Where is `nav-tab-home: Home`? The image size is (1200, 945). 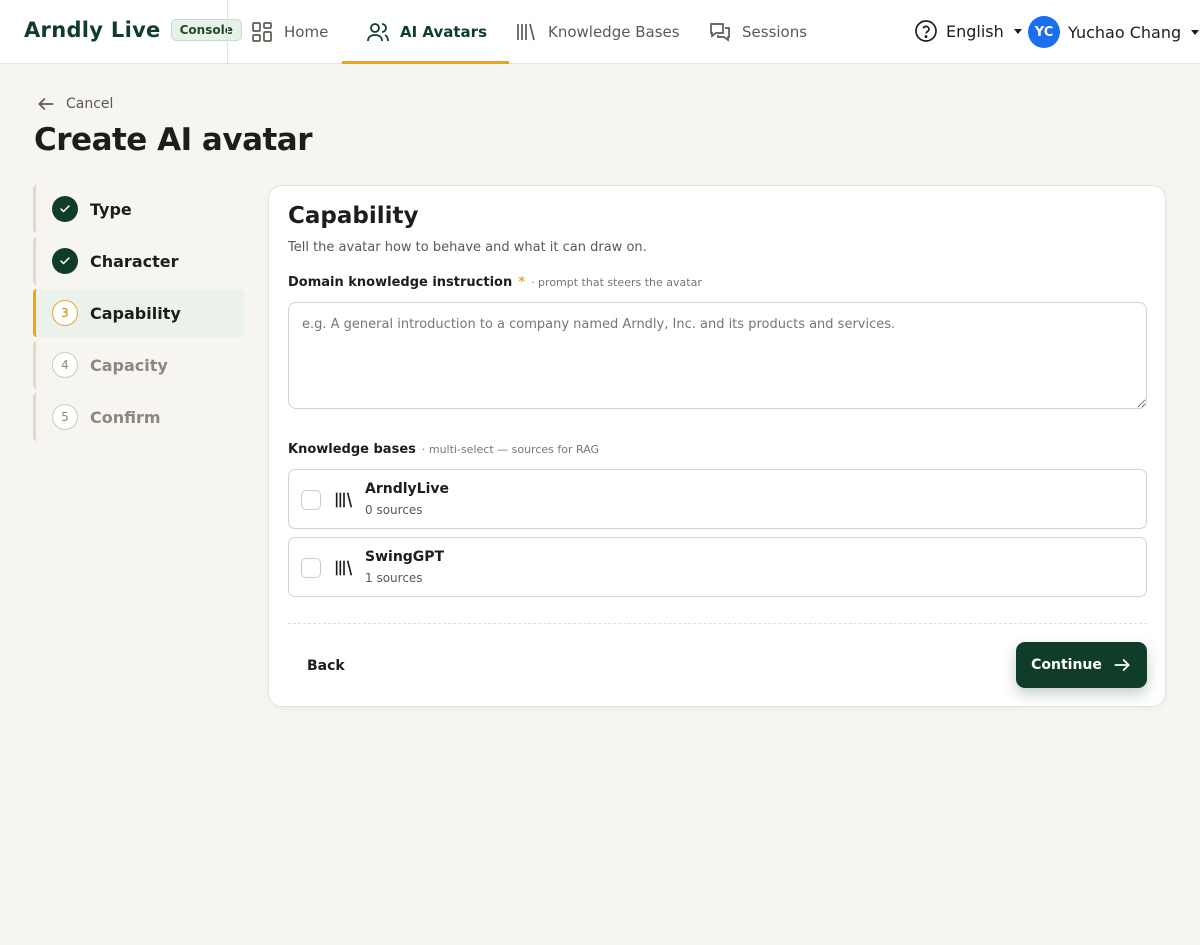 nav-tab-home: Home is located at coordinates (289, 31).